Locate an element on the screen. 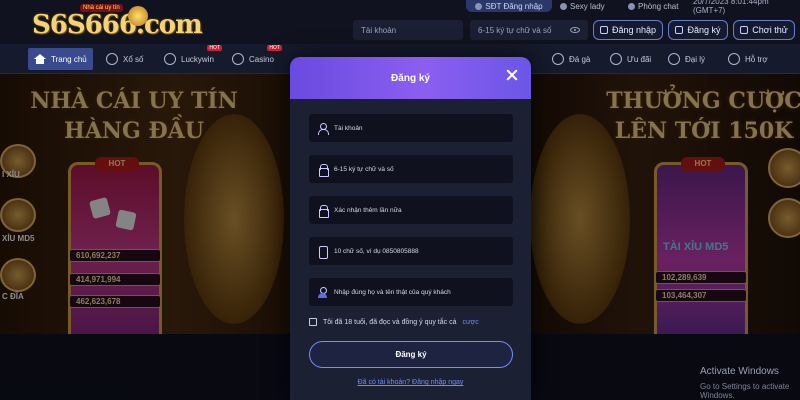 This screenshot has height=400, width=800. password-field: 6-15 ký tự chữ và số is located at coordinates (411, 169).